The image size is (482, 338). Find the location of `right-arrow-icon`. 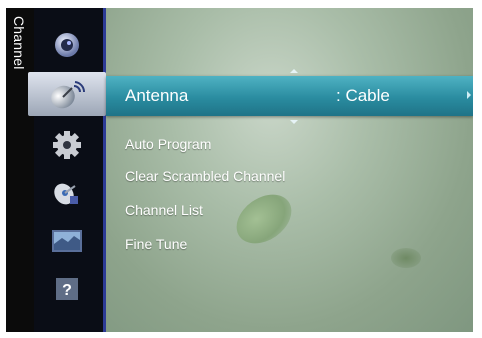

right-arrow-icon is located at coordinates (469, 95).